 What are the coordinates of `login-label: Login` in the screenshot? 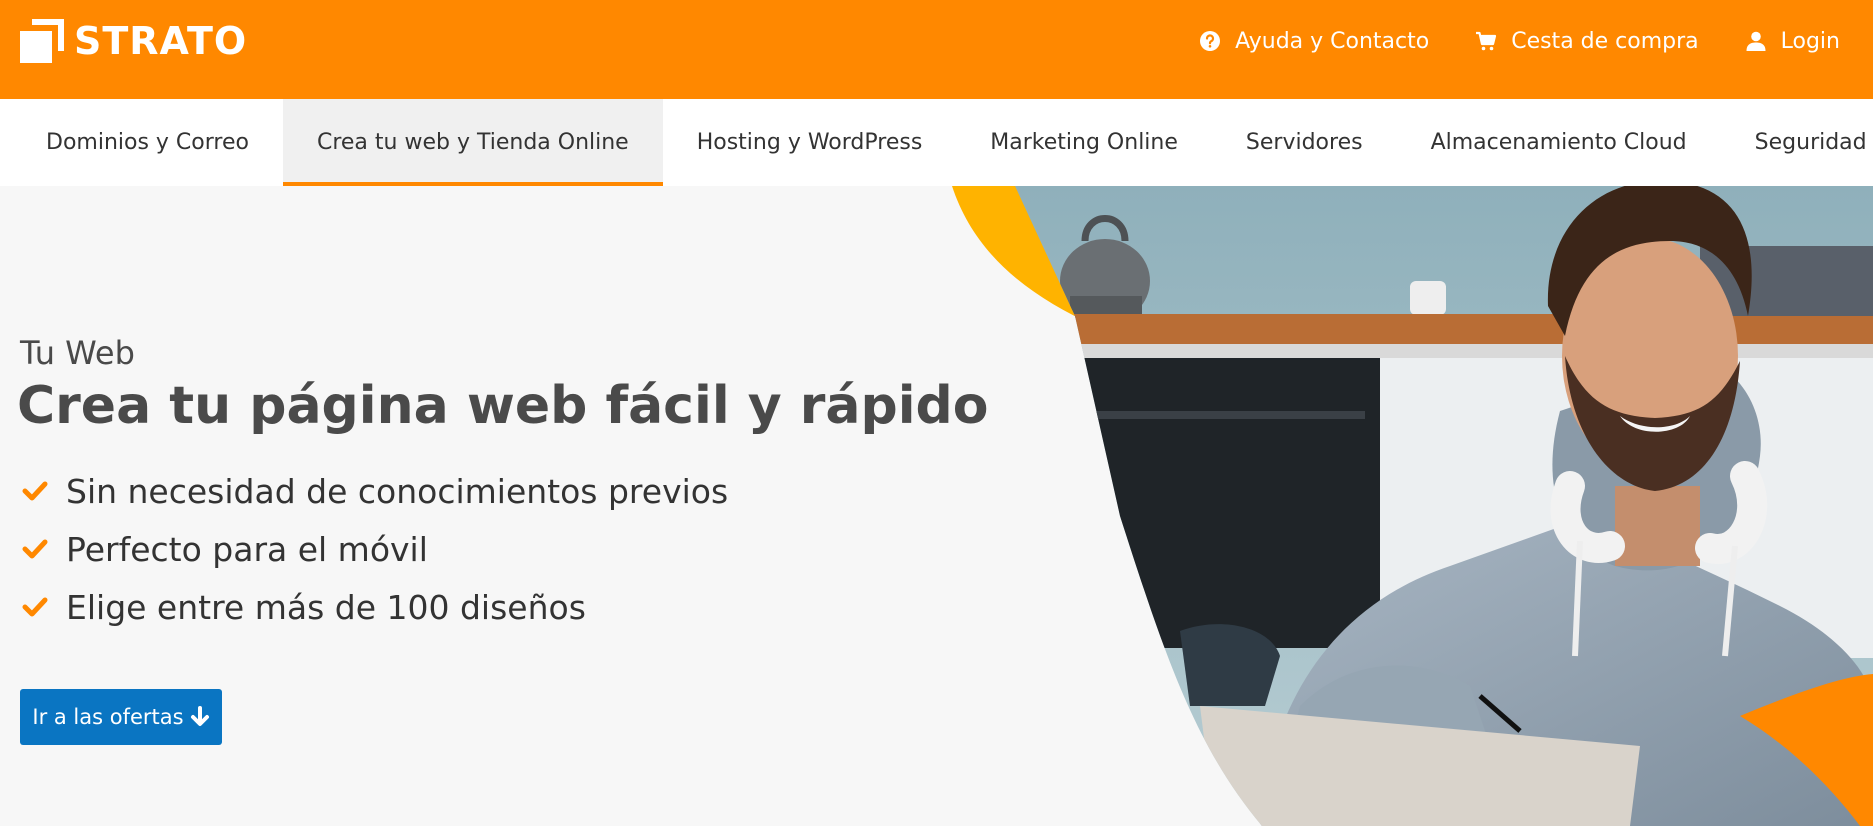 It's located at (1810, 41).